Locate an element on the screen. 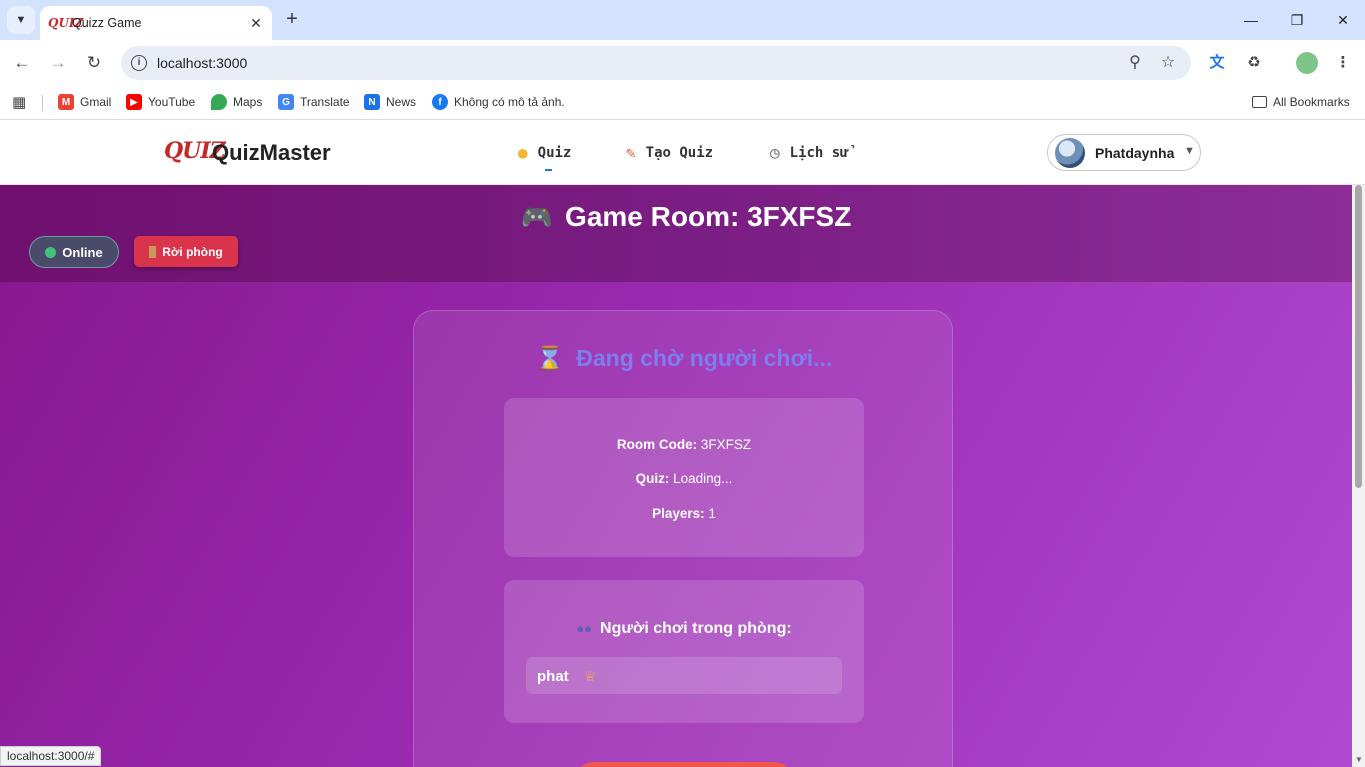 This screenshot has width=1365, height=767. browser-toolbar: ← → ↻ i localhost:3000 ⚲ ☆ 文 ♻ ⋮ is located at coordinates (682, 63).